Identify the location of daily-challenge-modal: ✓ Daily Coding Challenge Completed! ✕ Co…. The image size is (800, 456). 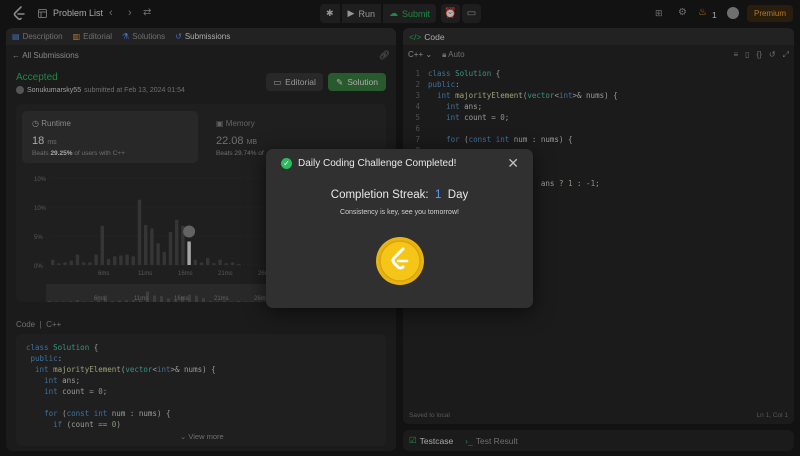
(399, 228).